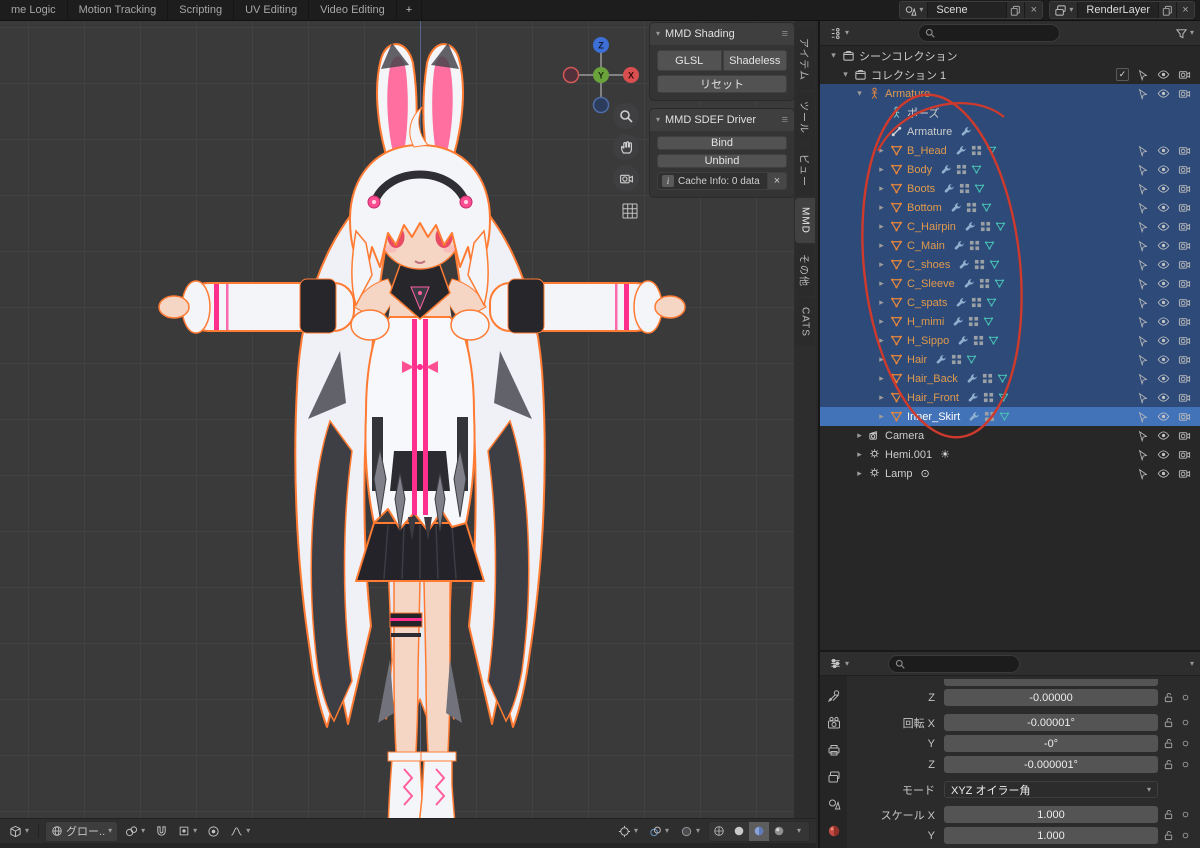  What do you see at coordinates (923, 113) in the screenshot?
I see `pose-name: ポーズ` at bounding box center [923, 113].